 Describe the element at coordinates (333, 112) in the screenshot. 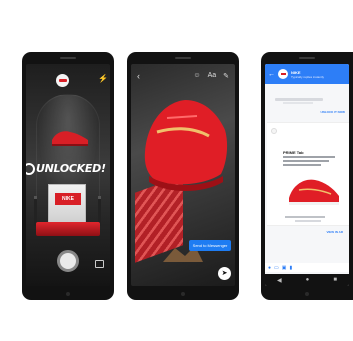

I see `unlock-link: UNLOCK IT NOW` at that location.